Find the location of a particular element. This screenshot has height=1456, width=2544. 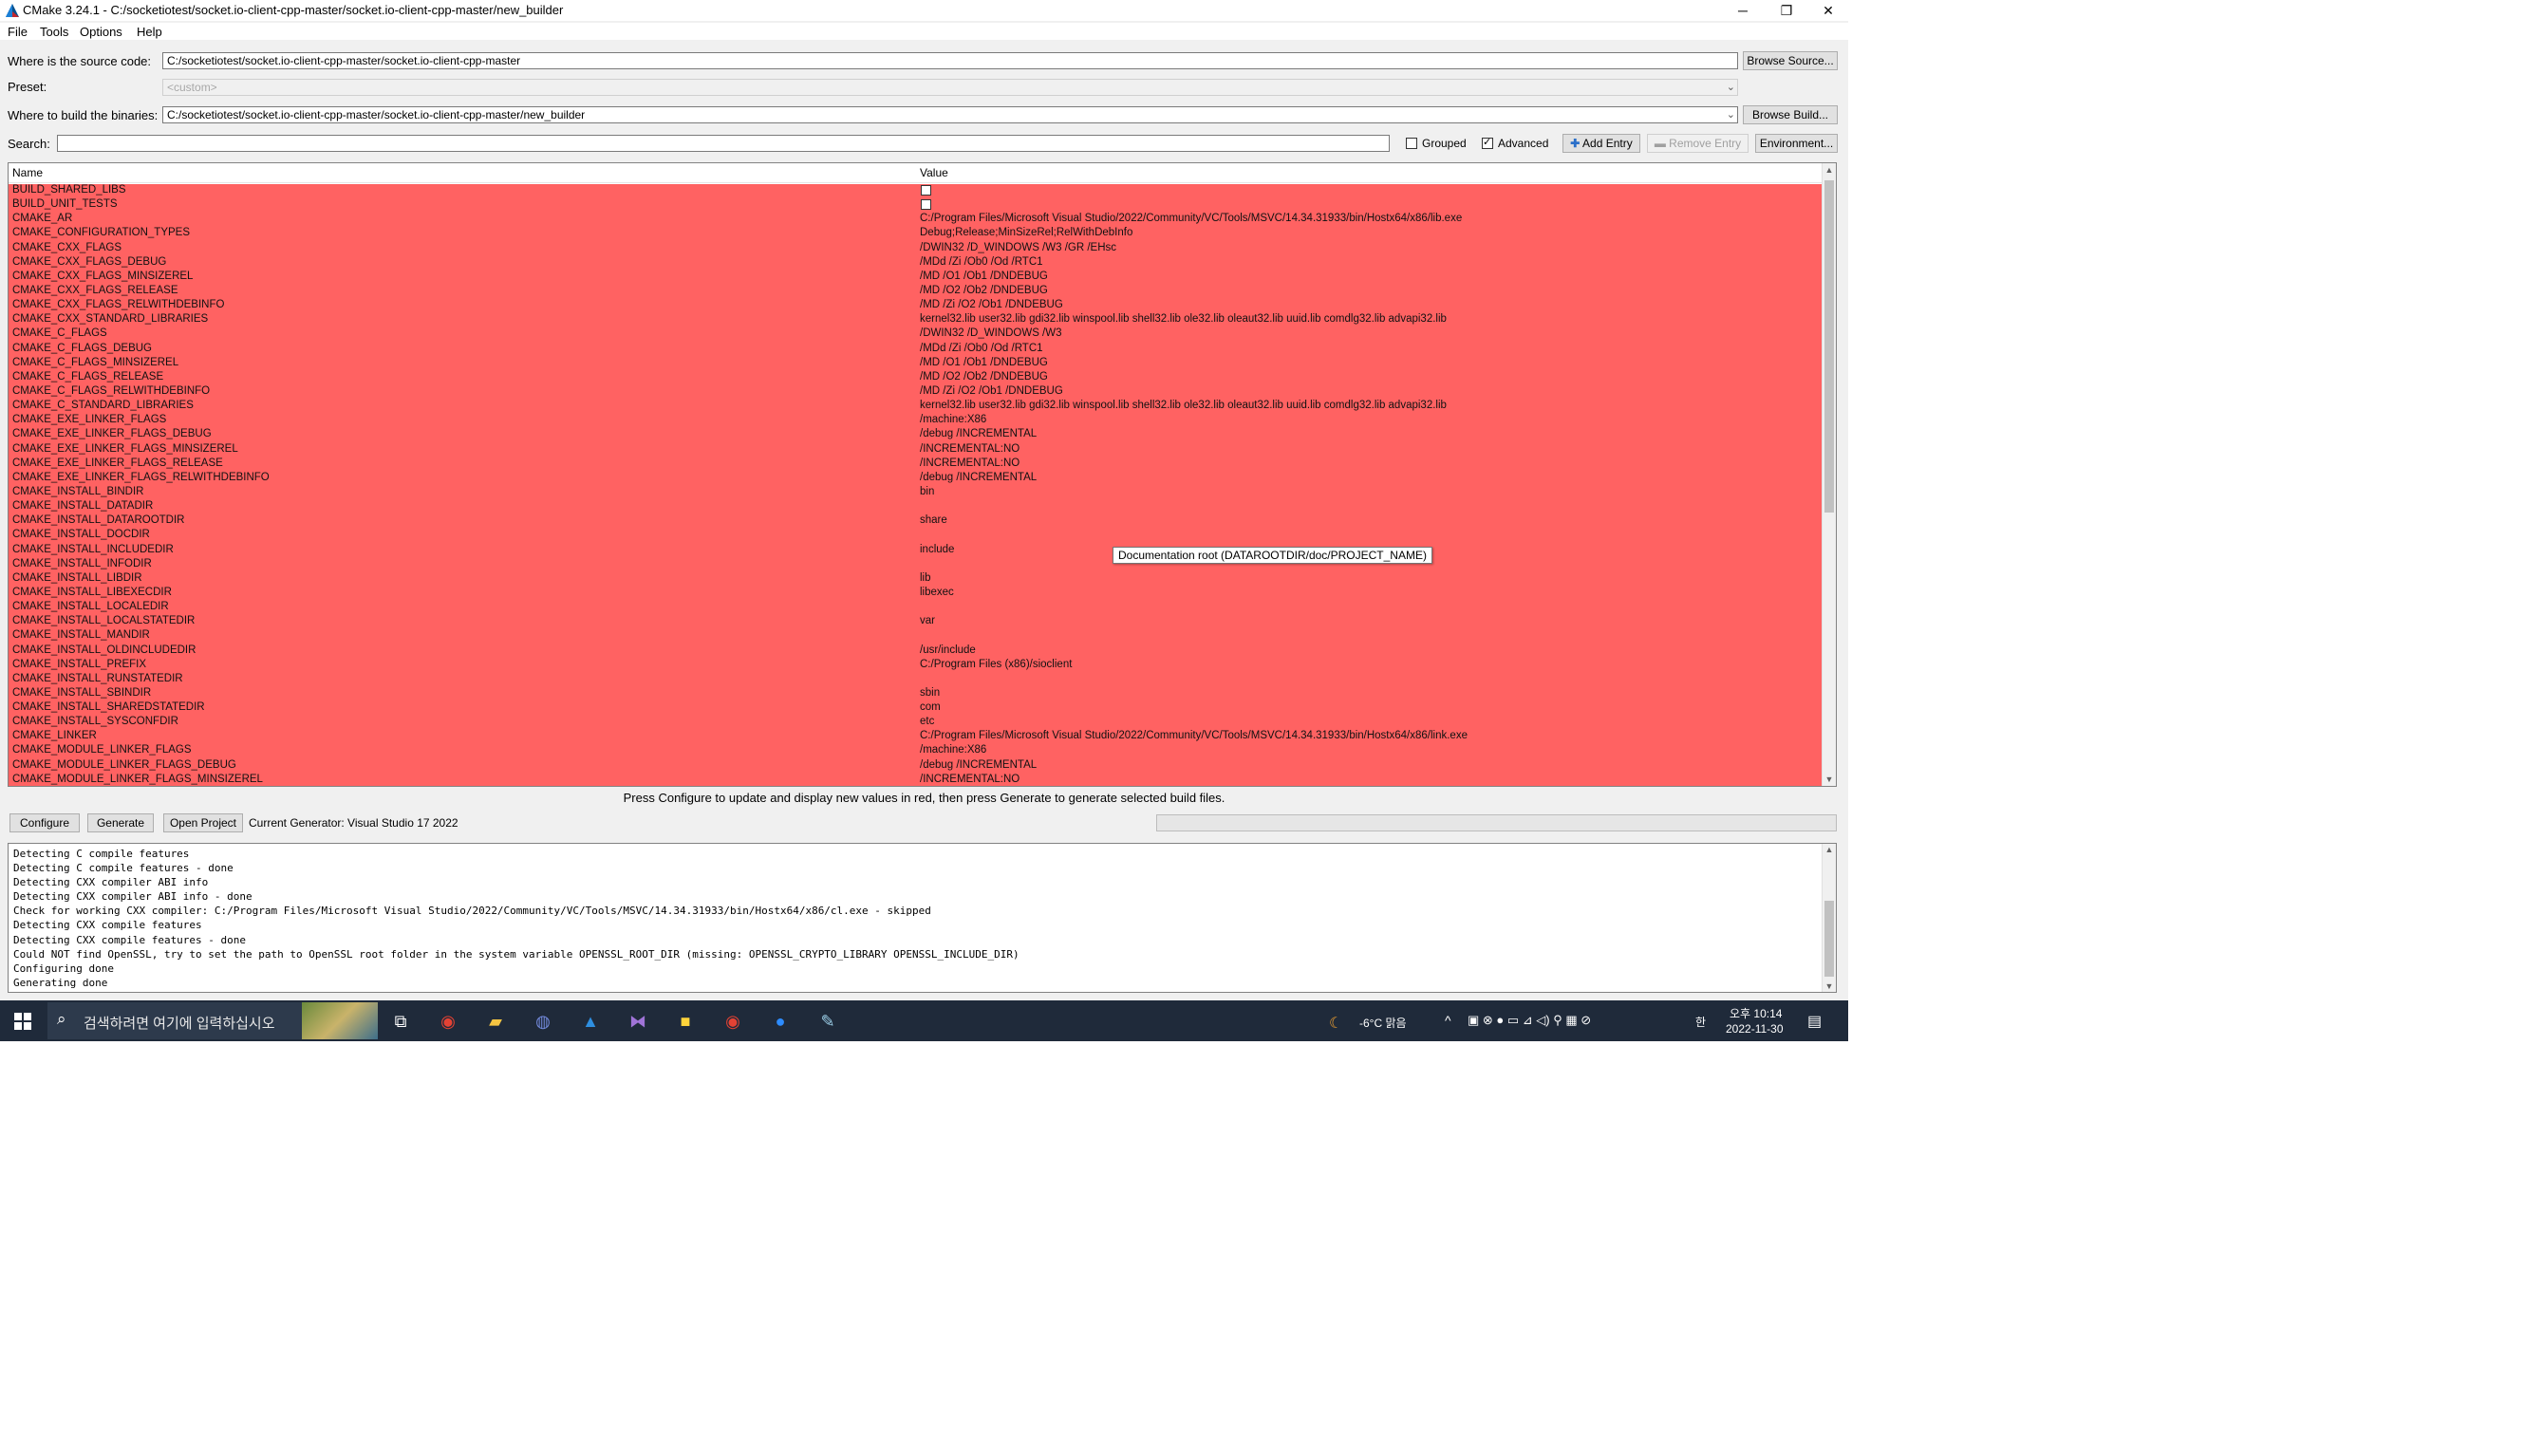

restore-button: ❐ is located at coordinates (1787, 10).